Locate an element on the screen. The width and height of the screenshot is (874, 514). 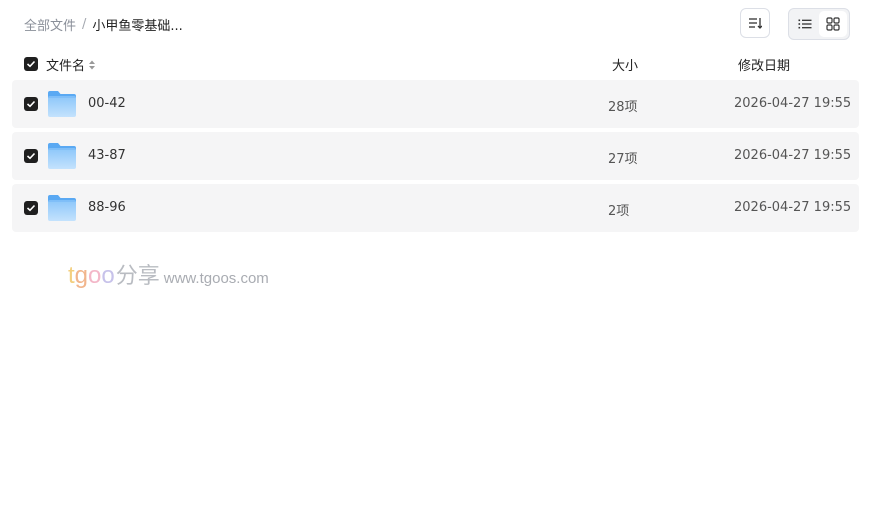
table-row: 88-96 2项 2026-04-27 19:55 is located at coordinates (435, 208).